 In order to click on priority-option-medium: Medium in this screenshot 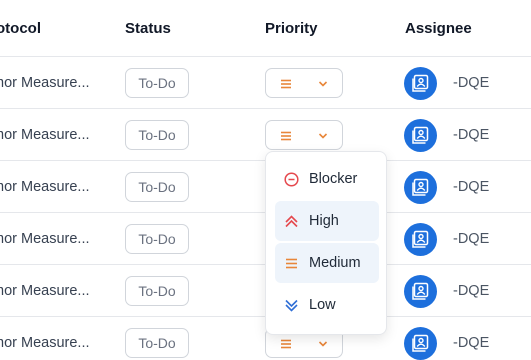, I will do `click(327, 263)`.